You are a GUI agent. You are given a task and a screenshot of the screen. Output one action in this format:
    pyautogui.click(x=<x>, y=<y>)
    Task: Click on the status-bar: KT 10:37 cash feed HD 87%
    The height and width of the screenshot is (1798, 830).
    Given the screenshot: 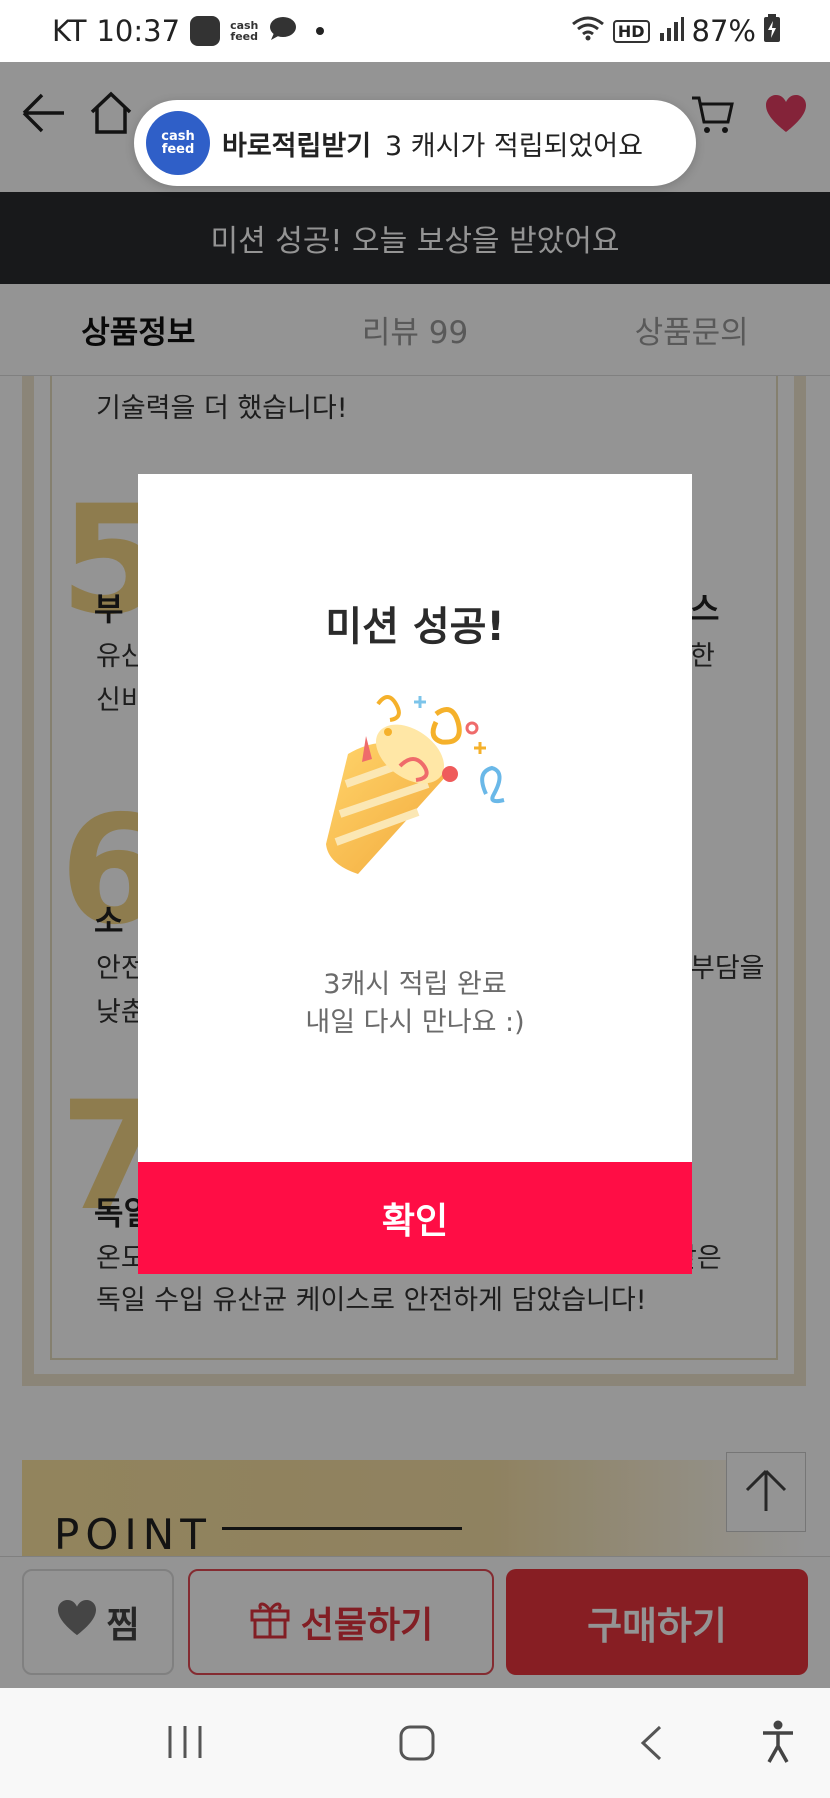 What is the action you would take?
    pyautogui.click(x=415, y=31)
    